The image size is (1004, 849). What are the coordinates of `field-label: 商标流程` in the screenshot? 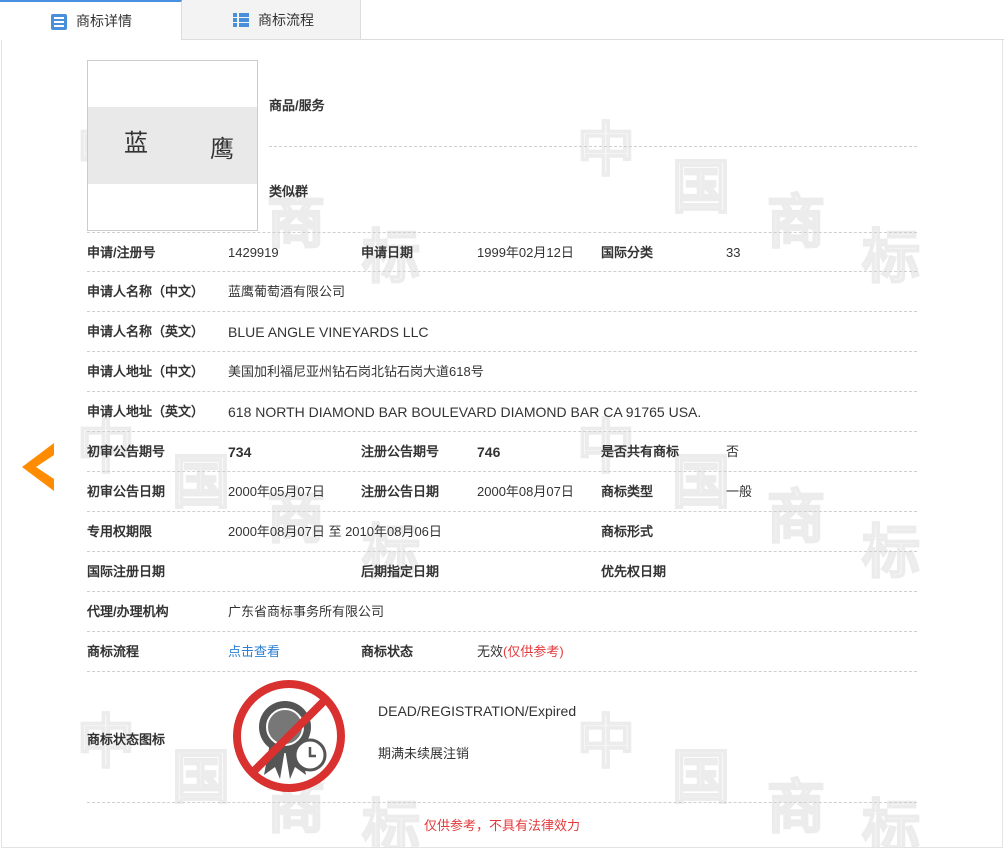 It's located at (113, 651).